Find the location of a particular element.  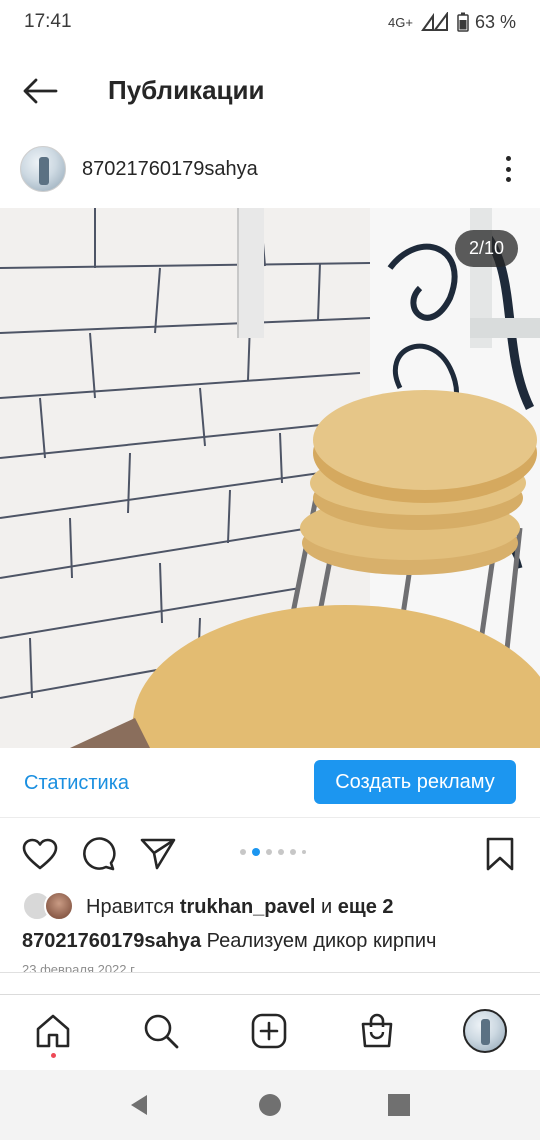

home-icon is located at coordinates (53, 1031).